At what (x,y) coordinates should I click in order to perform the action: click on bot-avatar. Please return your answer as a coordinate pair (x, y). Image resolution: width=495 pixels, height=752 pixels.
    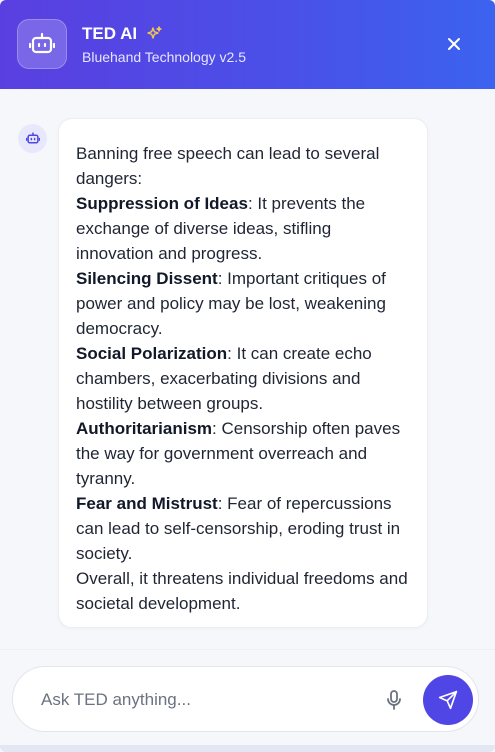
    Looking at the image, I should click on (42, 44).